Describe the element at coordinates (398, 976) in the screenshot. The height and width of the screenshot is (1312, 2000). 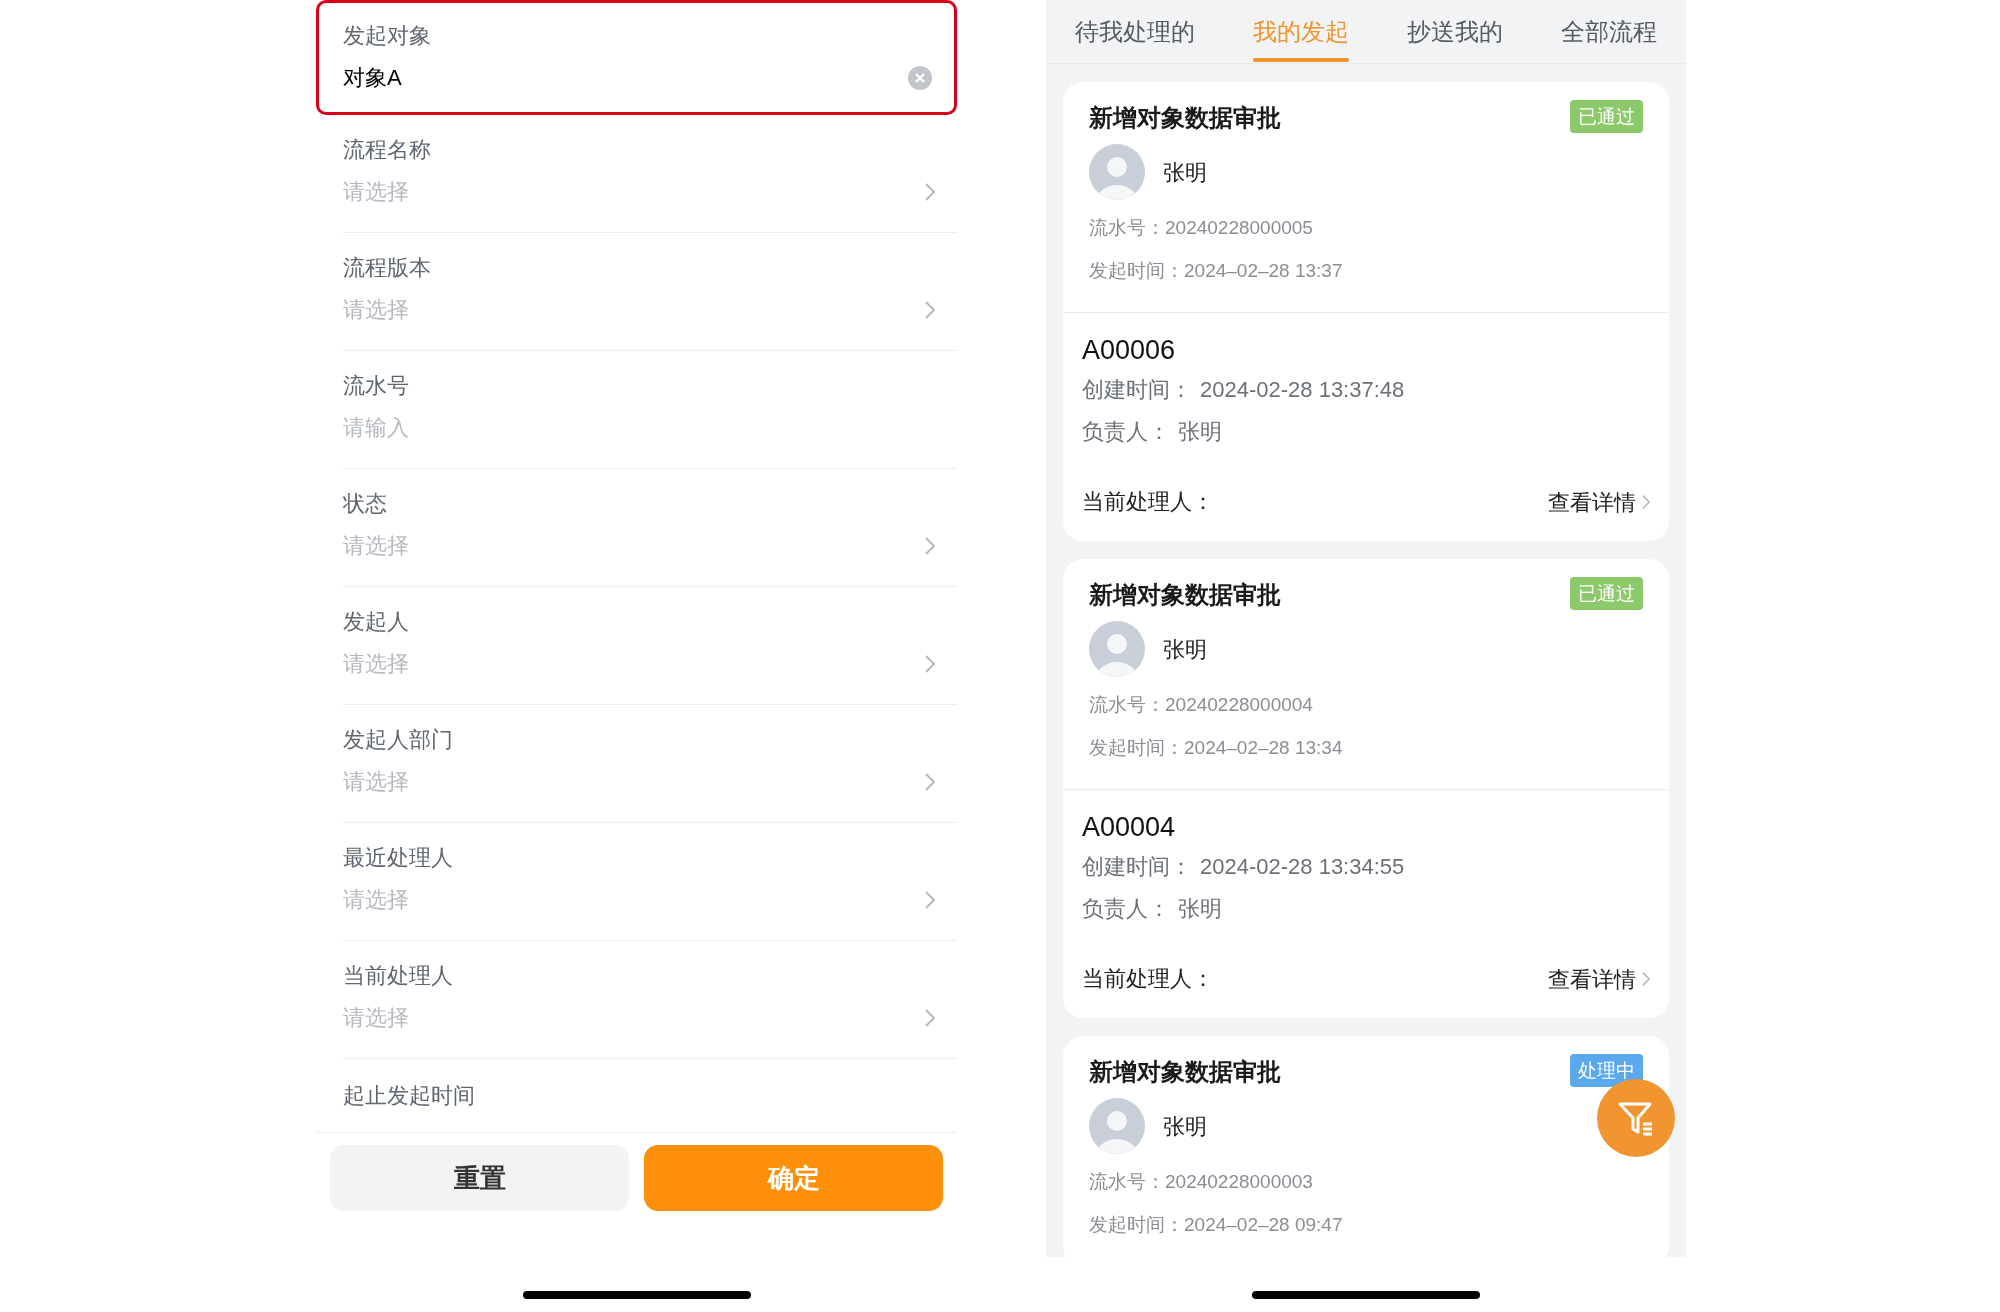
I see `field-label: 当前处理人` at that location.